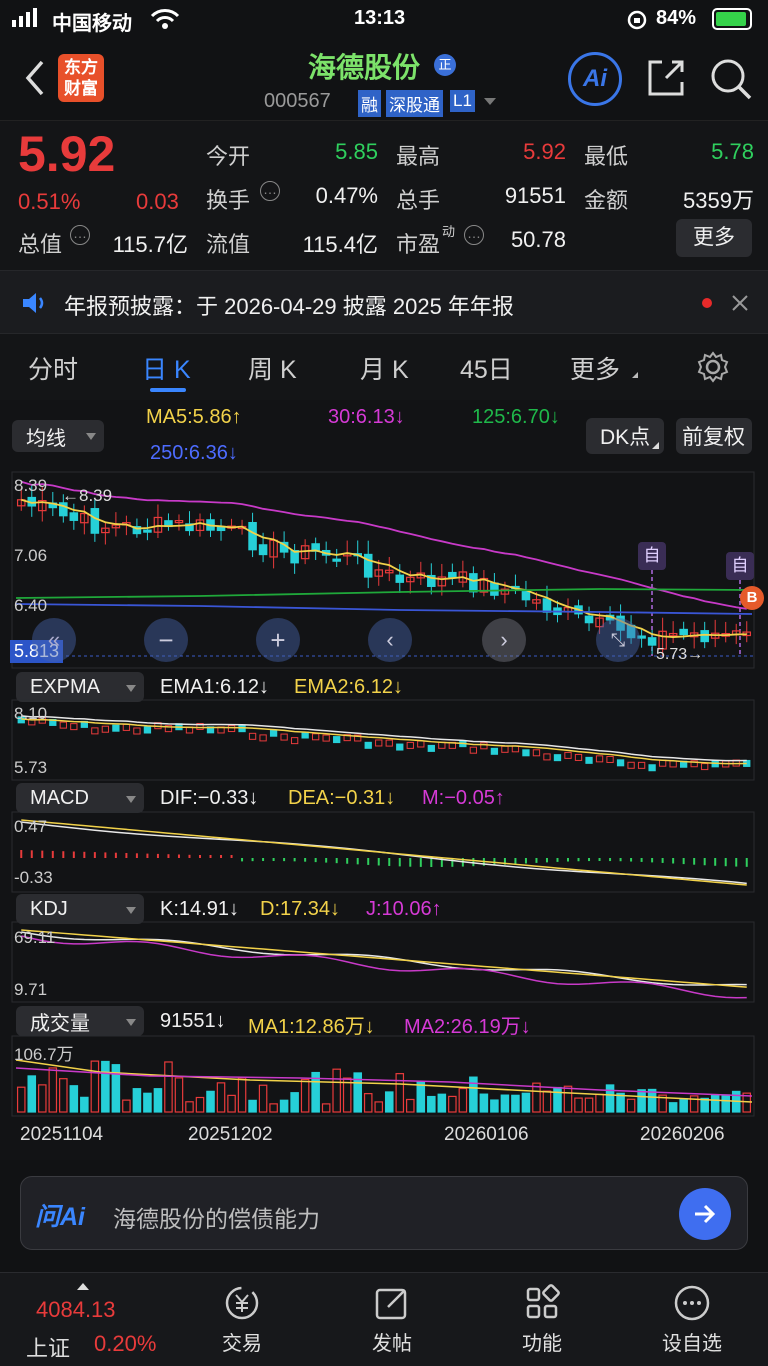  Describe the element at coordinates (713, 367) in the screenshot. I see `gear-icon` at that location.